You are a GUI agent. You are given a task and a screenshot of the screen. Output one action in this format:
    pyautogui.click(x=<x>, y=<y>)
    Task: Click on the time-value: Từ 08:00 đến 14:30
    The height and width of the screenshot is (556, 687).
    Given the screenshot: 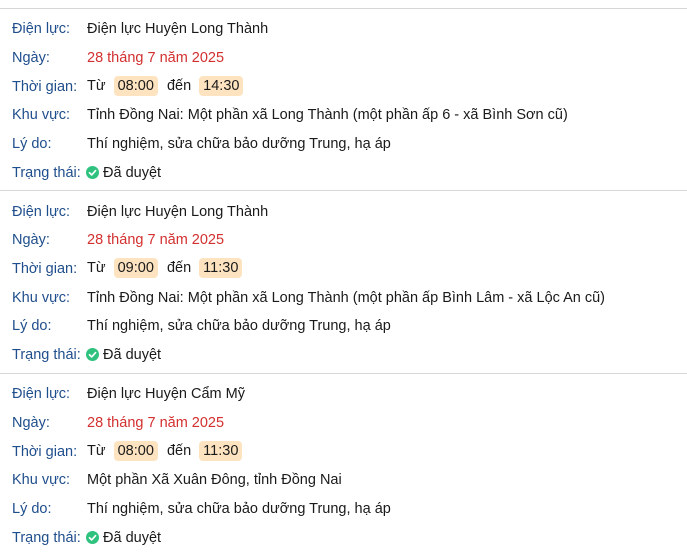 What is the action you would take?
    pyautogui.click(x=165, y=86)
    